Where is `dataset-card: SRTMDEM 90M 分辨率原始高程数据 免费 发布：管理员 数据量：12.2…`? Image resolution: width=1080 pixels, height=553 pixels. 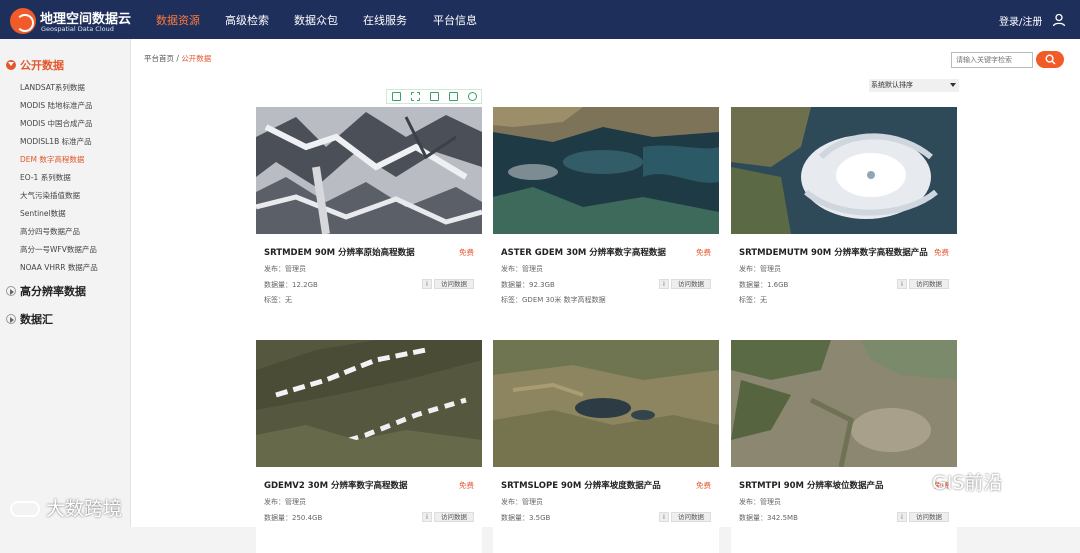
dataset-card: SRTMDEM 90M 分辨率原始高程数据 免费 发布：管理员 数据量：12.2… is located at coordinates (369, 213).